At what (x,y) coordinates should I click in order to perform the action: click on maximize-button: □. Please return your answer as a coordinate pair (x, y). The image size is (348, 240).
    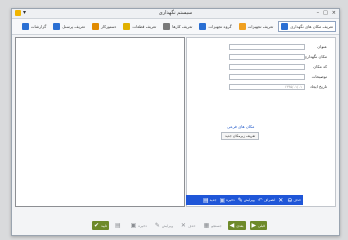
    Looking at the image, I should click on (325, 13).